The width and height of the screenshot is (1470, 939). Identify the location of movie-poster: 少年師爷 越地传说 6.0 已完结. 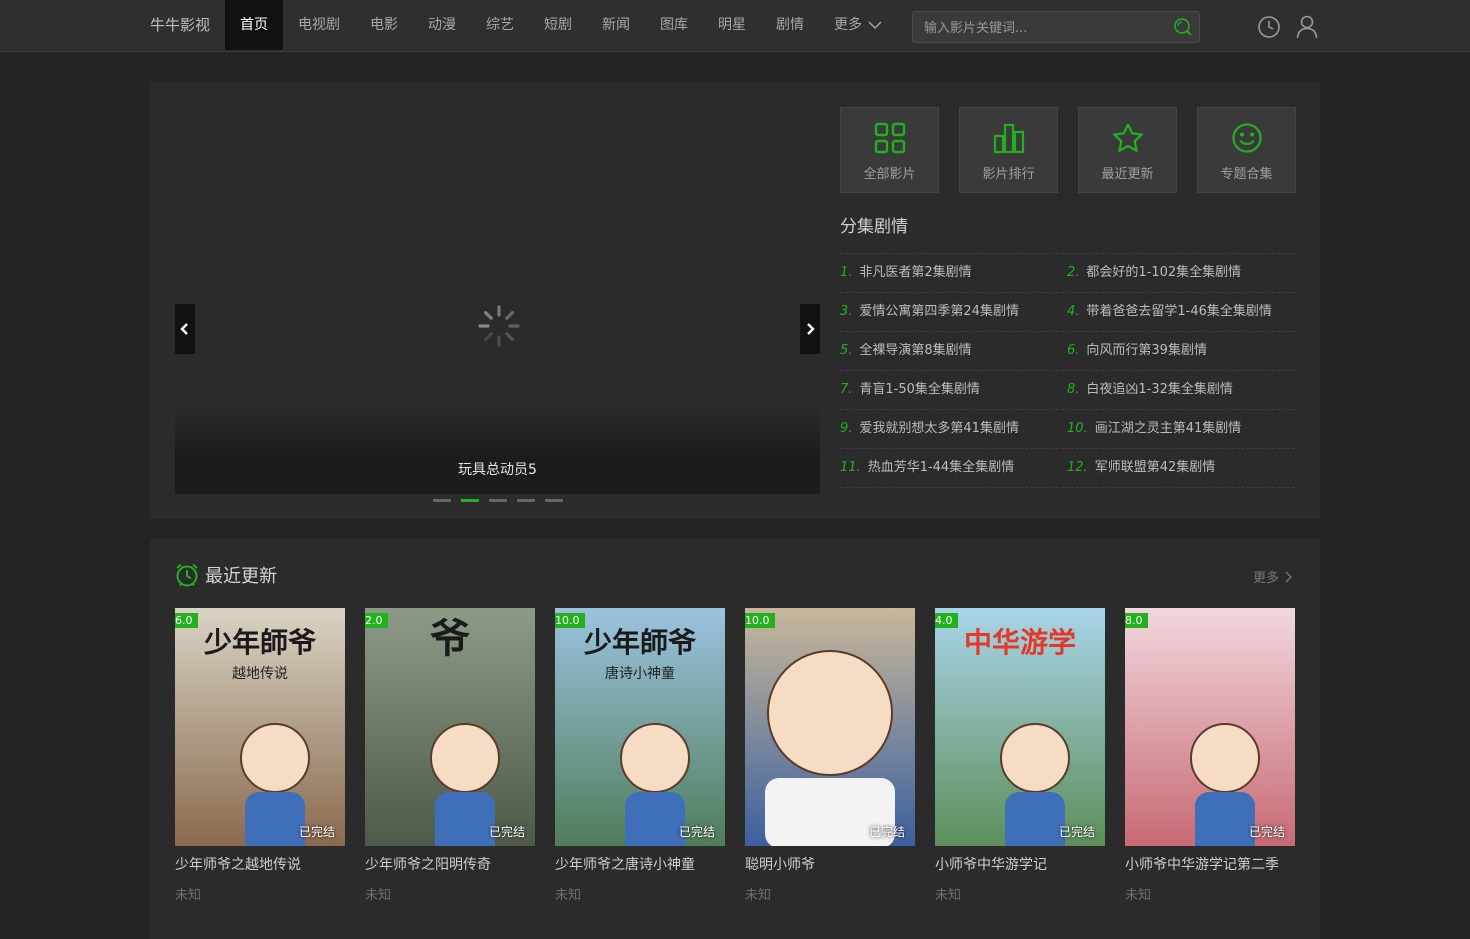
(260, 727).